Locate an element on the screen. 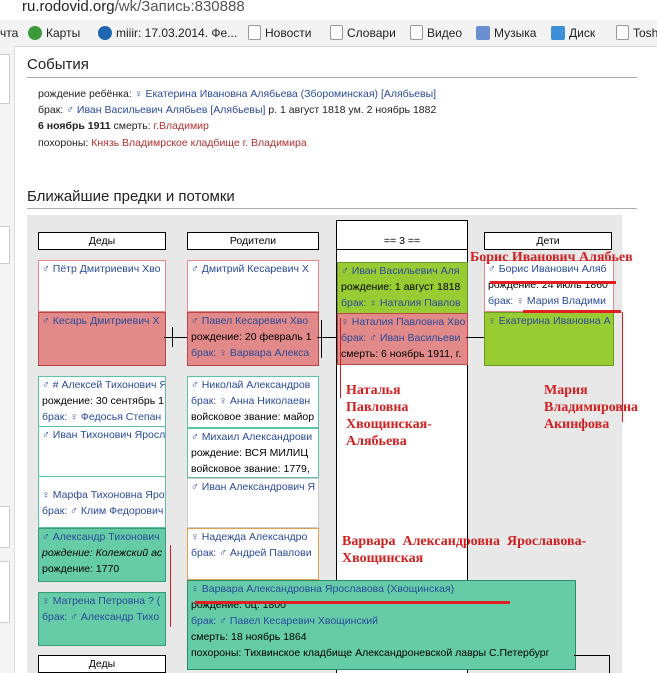 This screenshot has width=657, height=673. bookmark-video: Видео is located at coordinates (436, 33).